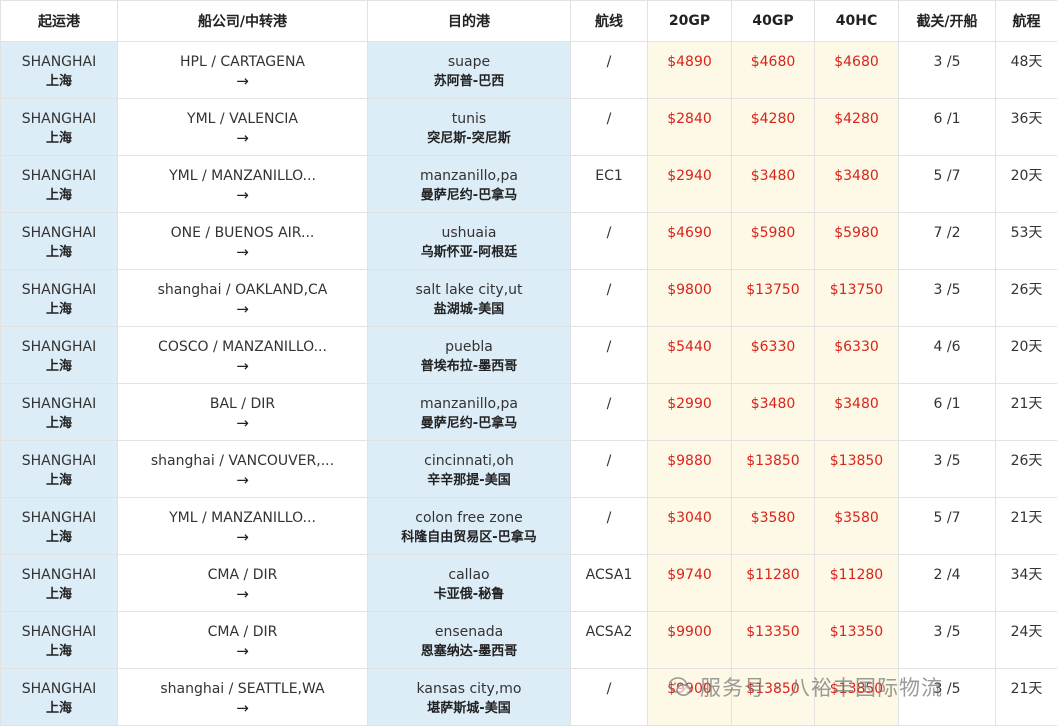  What do you see at coordinates (469, 526) in the screenshot?
I see `destination-cell: colon free zone 科隆自由贸易区-巴拿马` at bounding box center [469, 526].